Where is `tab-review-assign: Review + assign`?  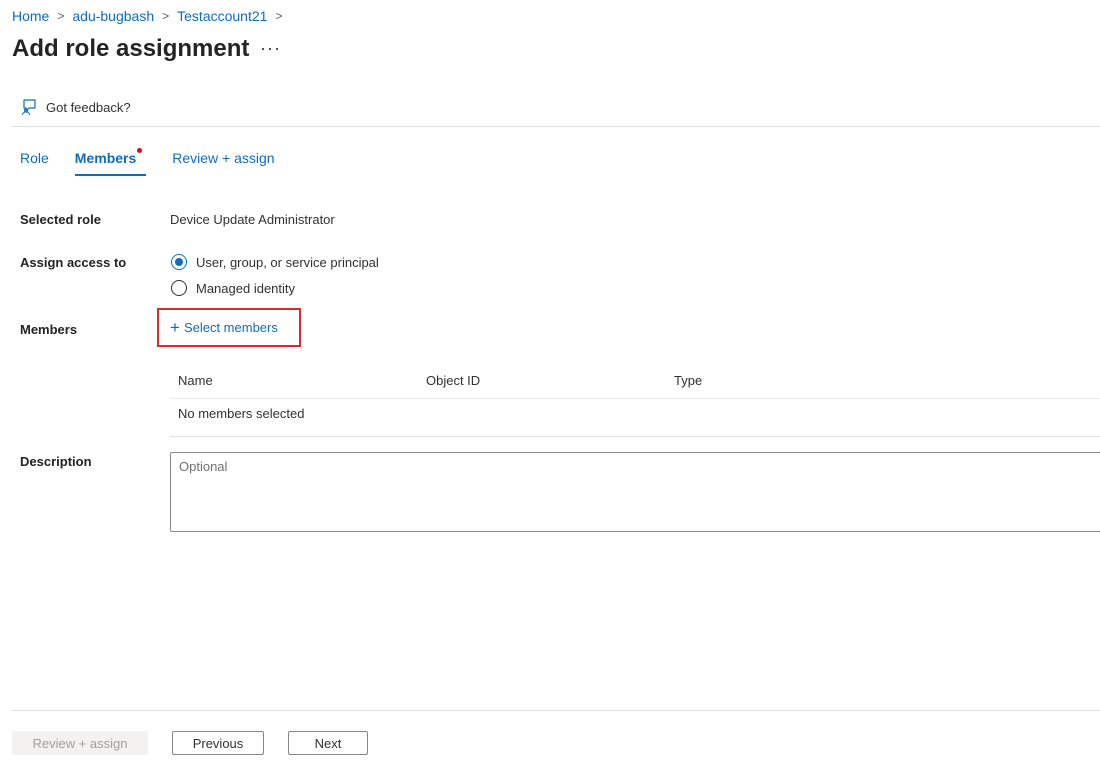
tab-review-assign: Review + assign is located at coordinates (223, 163).